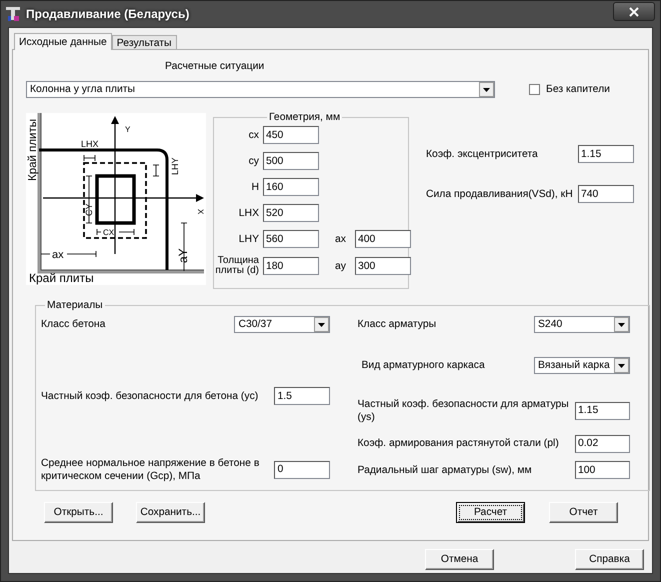  Describe the element at coordinates (127, 129) in the screenshot. I see `diagram-label: Y` at that location.